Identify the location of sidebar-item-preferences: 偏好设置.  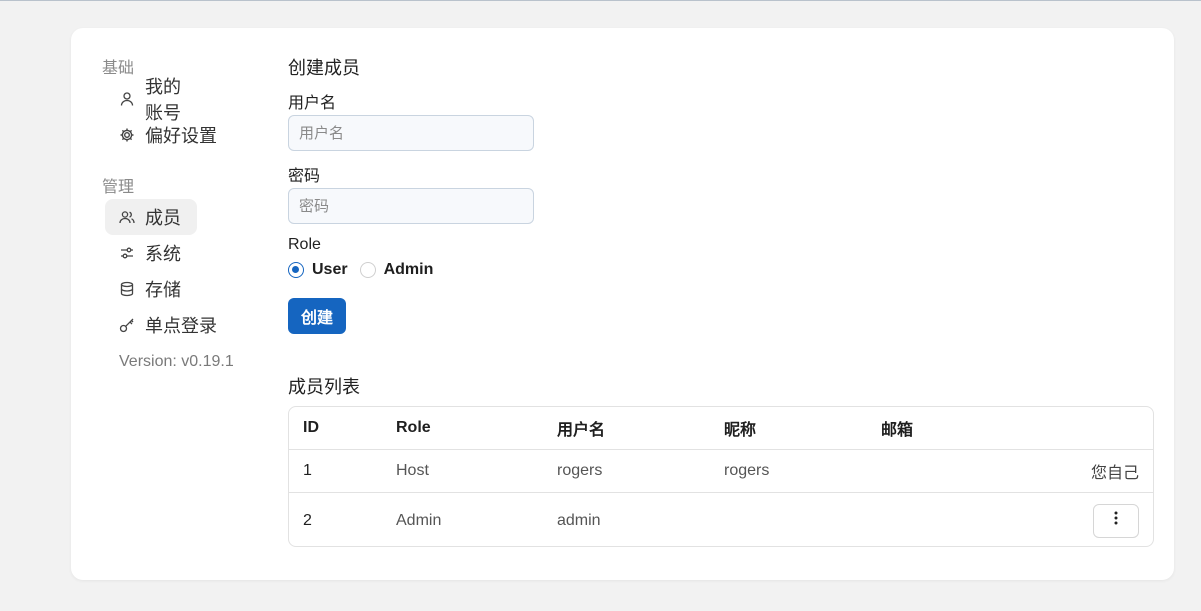
(170, 135).